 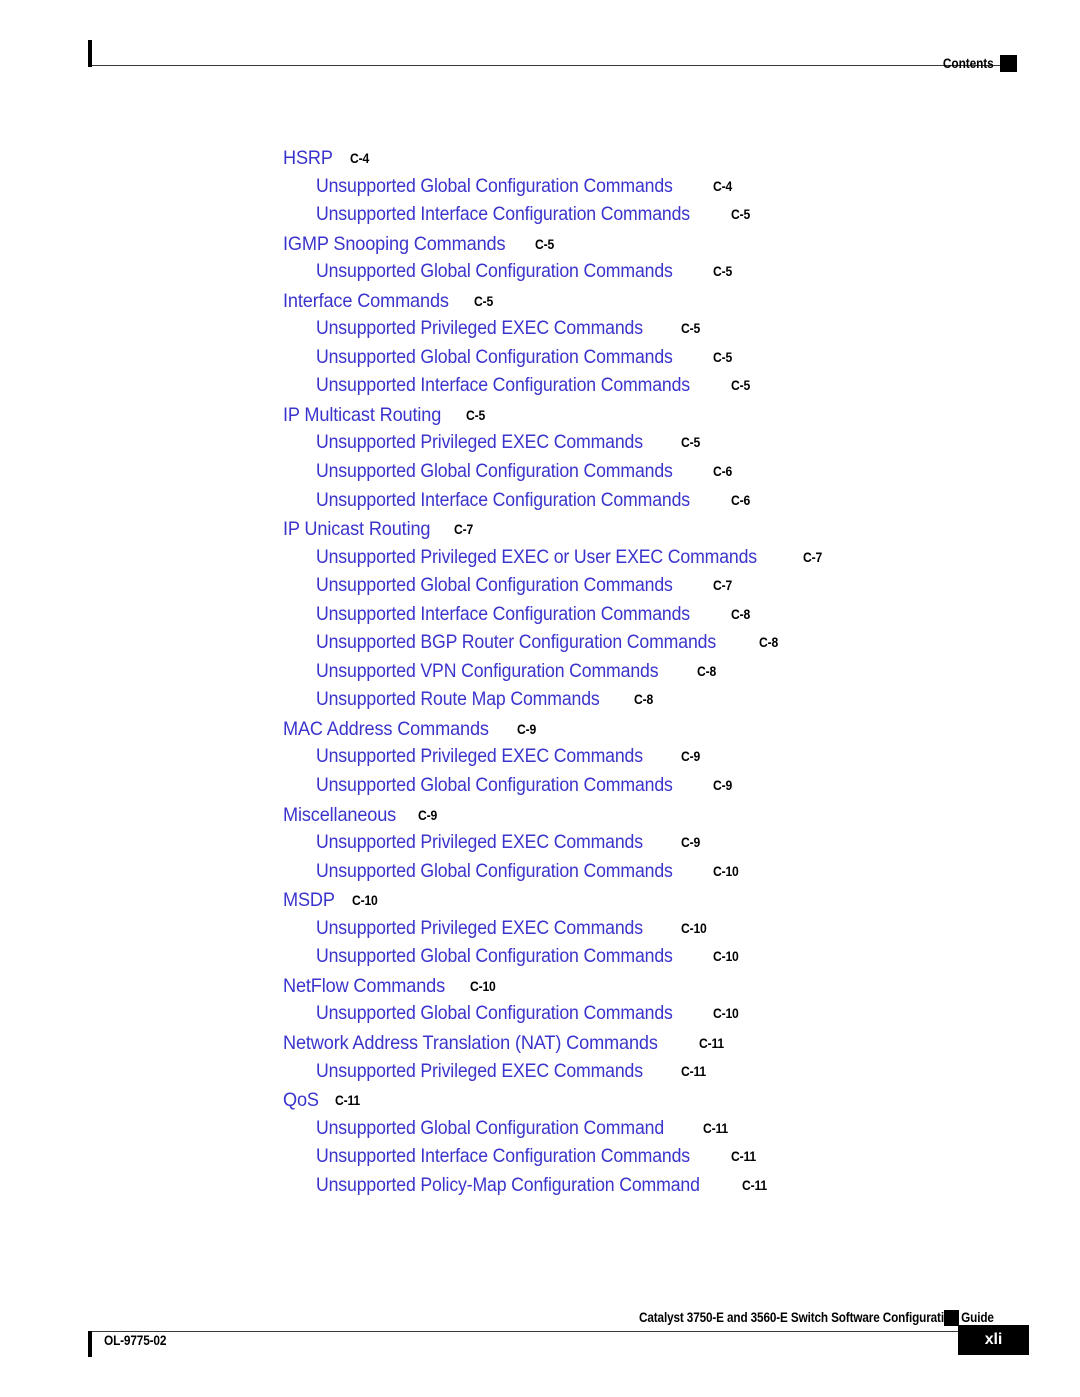 I want to click on toc-entry-level-1: HSRP C-4, so click(x=540, y=158).